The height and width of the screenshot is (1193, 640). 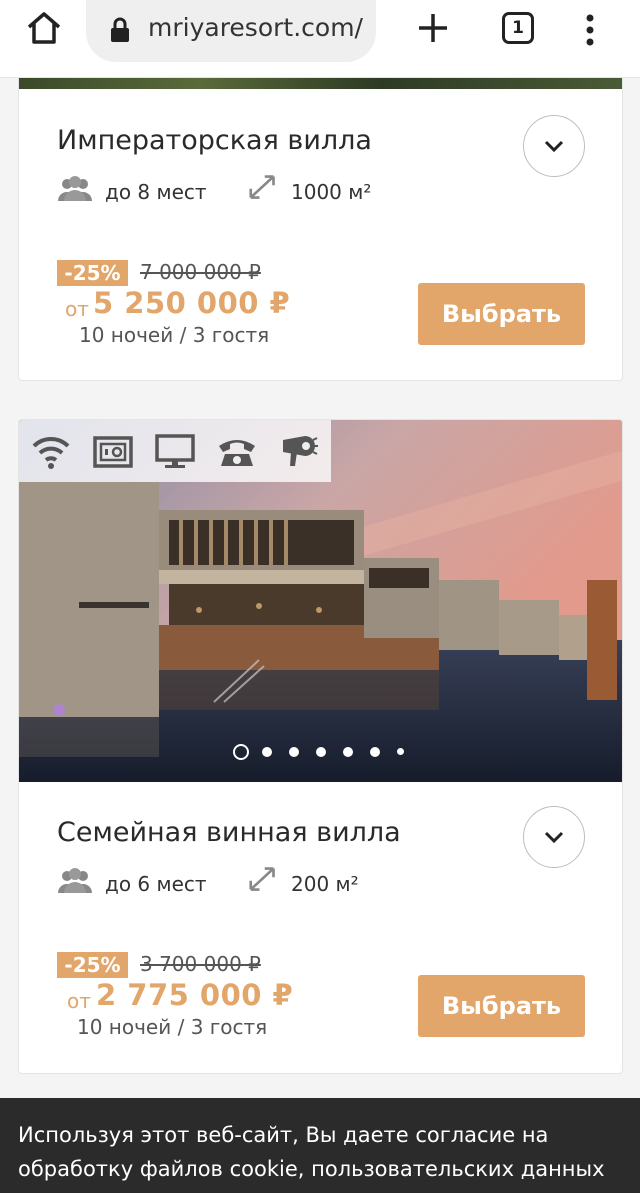 What do you see at coordinates (200, 272) in the screenshot?
I see `old-price: 7 000 000 ₽` at bounding box center [200, 272].